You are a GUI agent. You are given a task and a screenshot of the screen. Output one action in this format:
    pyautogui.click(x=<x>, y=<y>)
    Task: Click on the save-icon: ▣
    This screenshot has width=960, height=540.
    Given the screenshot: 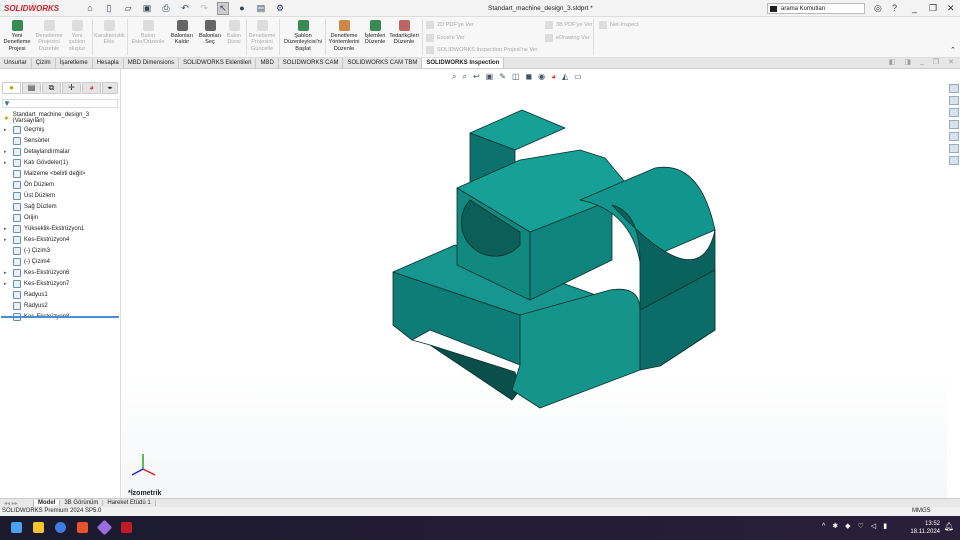 What is the action you would take?
    pyautogui.click(x=147, y=8)
    